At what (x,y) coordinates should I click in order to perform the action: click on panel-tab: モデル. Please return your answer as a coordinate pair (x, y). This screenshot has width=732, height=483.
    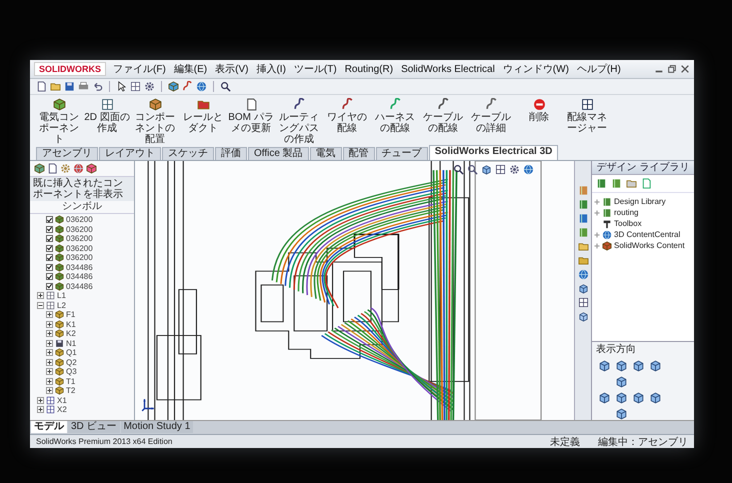
    Looking at the image, I should click on (49, 427).